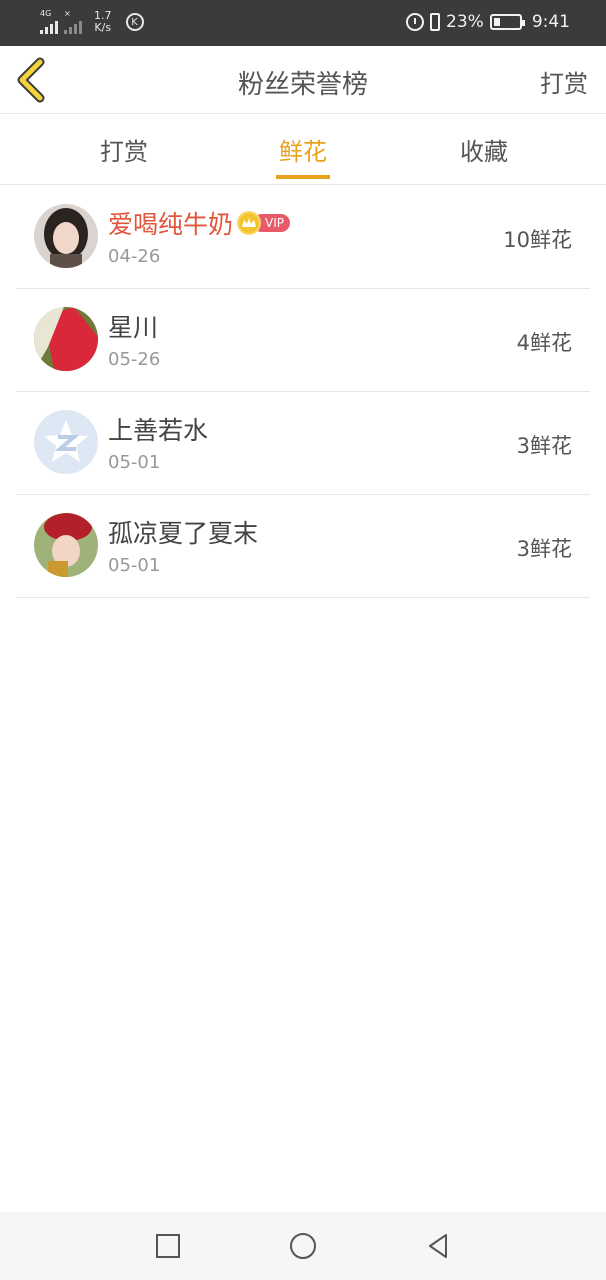 The image size is (606, 1280). Describe the element at coordinates (465, 22) in the screenshot. I see `battery-percent: 23%` at that location.